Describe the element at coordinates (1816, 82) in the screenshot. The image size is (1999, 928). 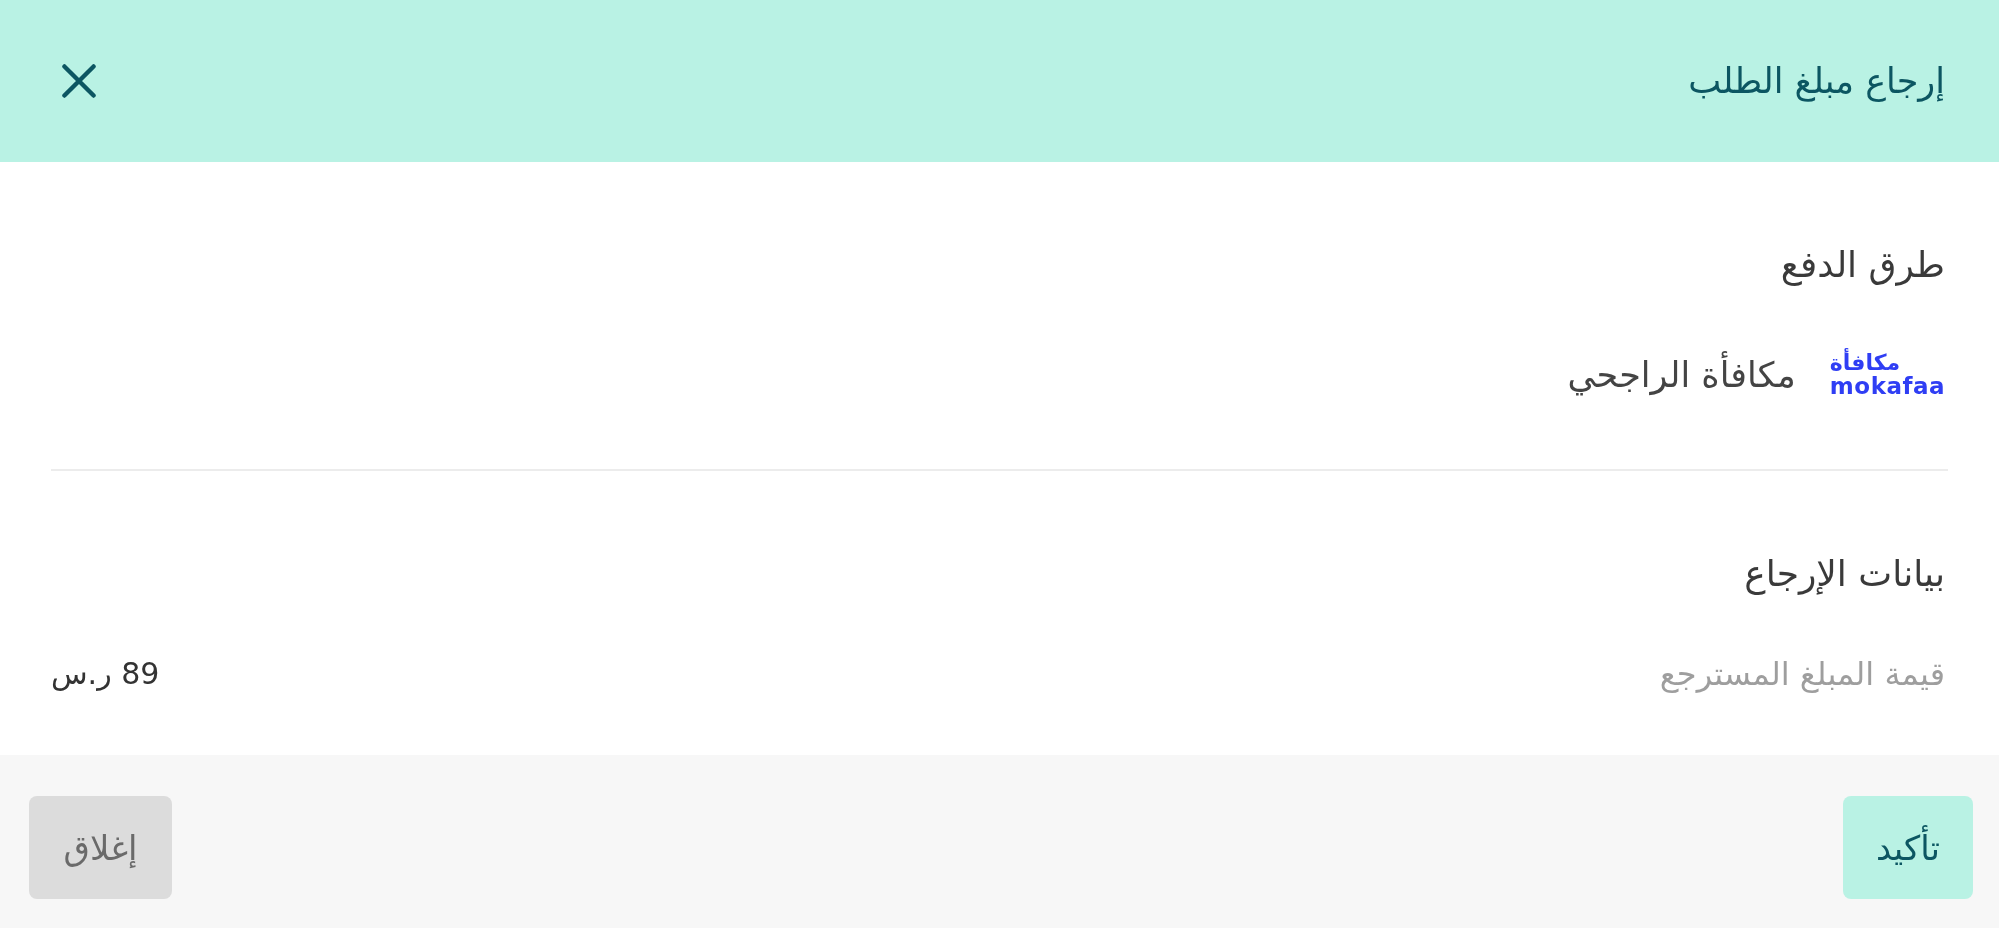
I see `dialog-title: إرجاع مبلغ الطلب` at that location.